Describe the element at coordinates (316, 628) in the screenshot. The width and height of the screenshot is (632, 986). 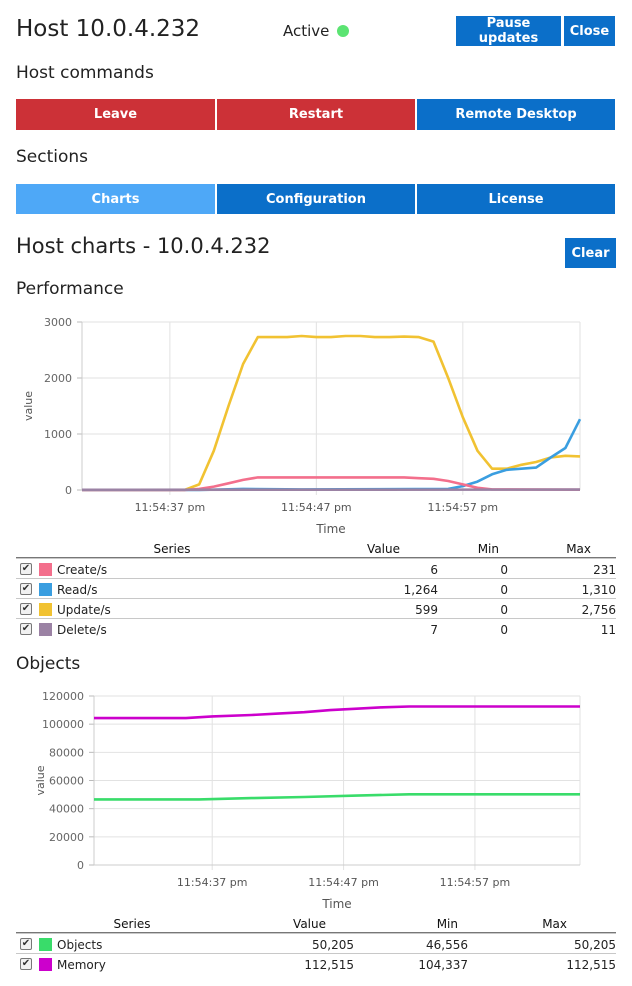
I see `table-row: ✔ Delete/s 7 0 11` at that location.